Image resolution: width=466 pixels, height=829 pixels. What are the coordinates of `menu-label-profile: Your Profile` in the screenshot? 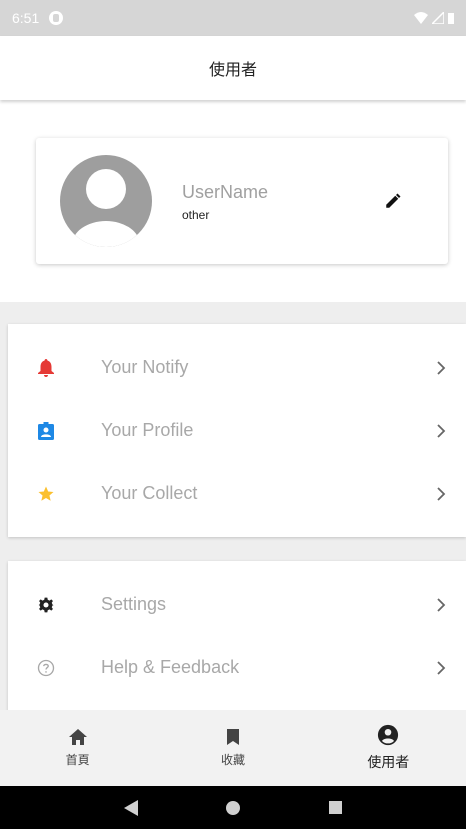 It's located at (147, 430).